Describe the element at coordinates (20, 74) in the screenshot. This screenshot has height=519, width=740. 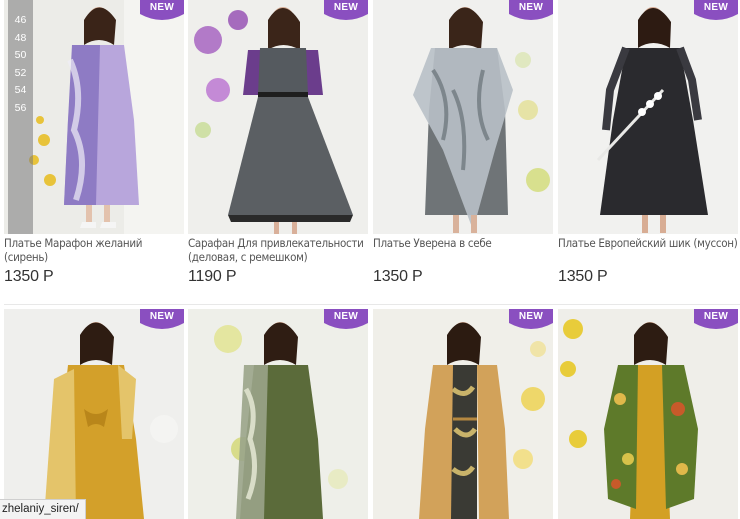
I see `size-option: 52` at that location.